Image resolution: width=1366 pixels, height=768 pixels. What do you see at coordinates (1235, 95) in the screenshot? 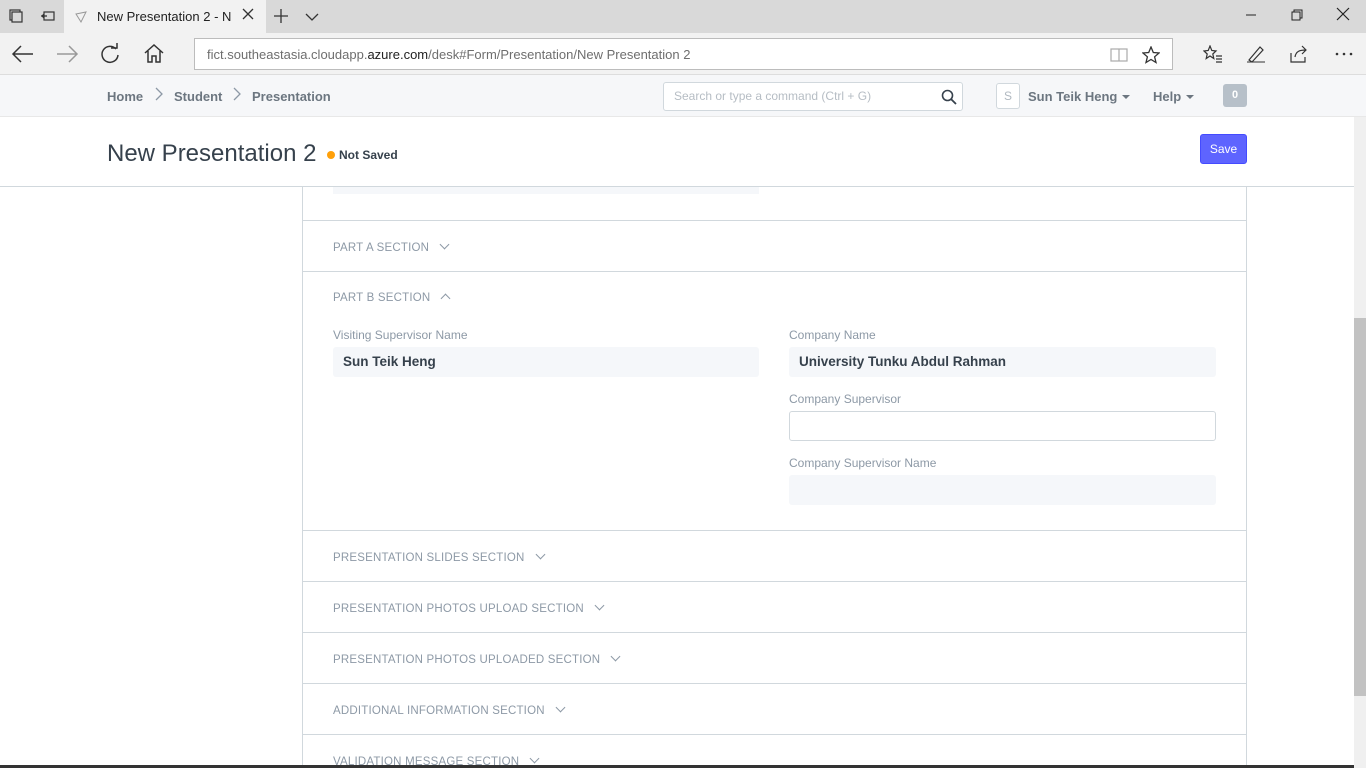
I see `notification-badge: 0` at bounding box center [1235, 95].